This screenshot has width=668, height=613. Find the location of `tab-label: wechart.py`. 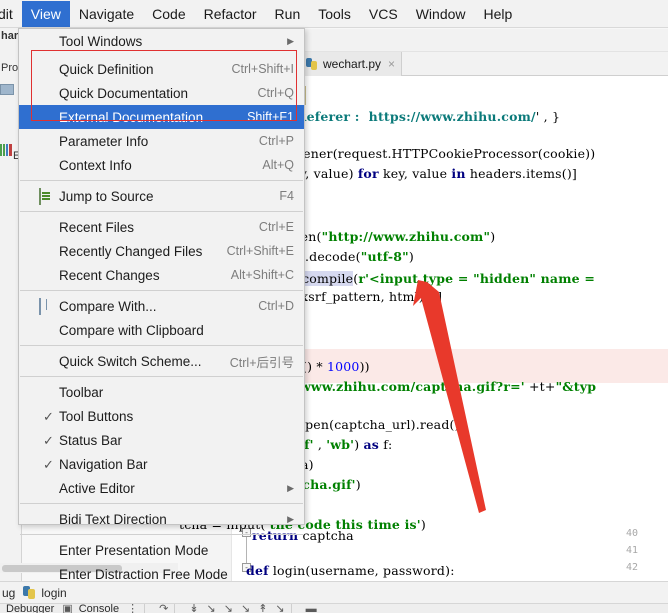

tab-label: wechart.py is located at coordinates (352, 64).